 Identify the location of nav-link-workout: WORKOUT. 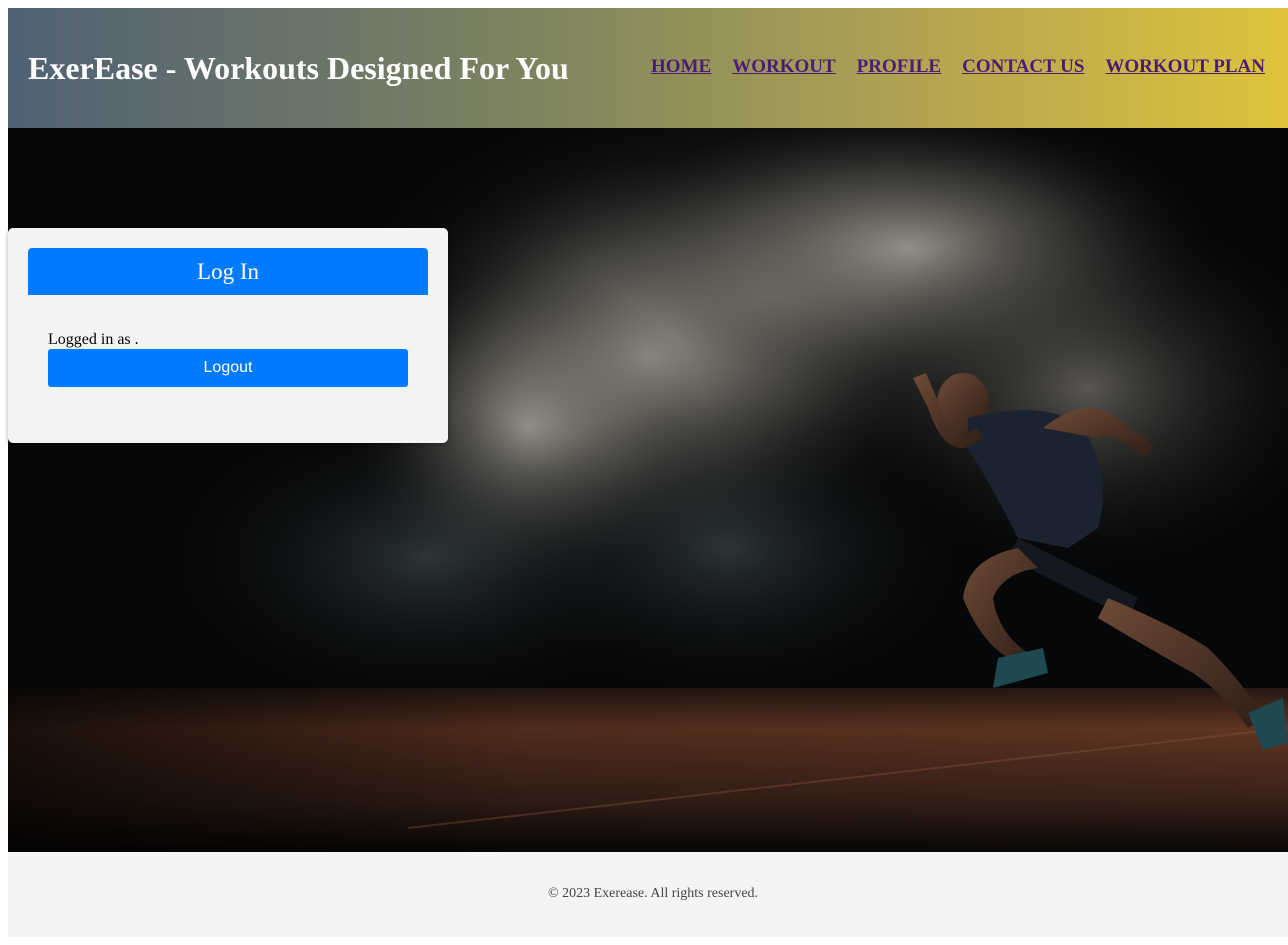
(783, 67).